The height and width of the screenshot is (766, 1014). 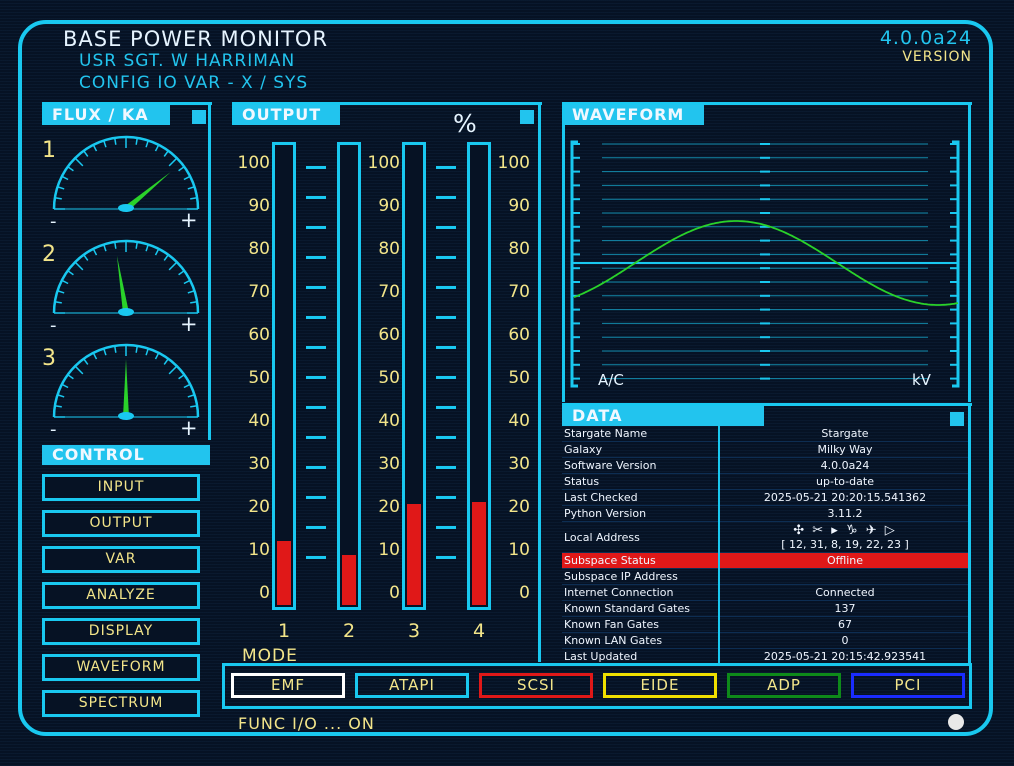 I want to click on output-tick-label: 70, so click(x=389, y=292).